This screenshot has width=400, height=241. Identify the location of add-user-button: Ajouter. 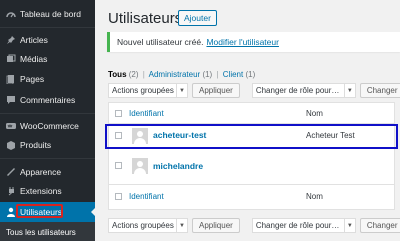
(197, 18).